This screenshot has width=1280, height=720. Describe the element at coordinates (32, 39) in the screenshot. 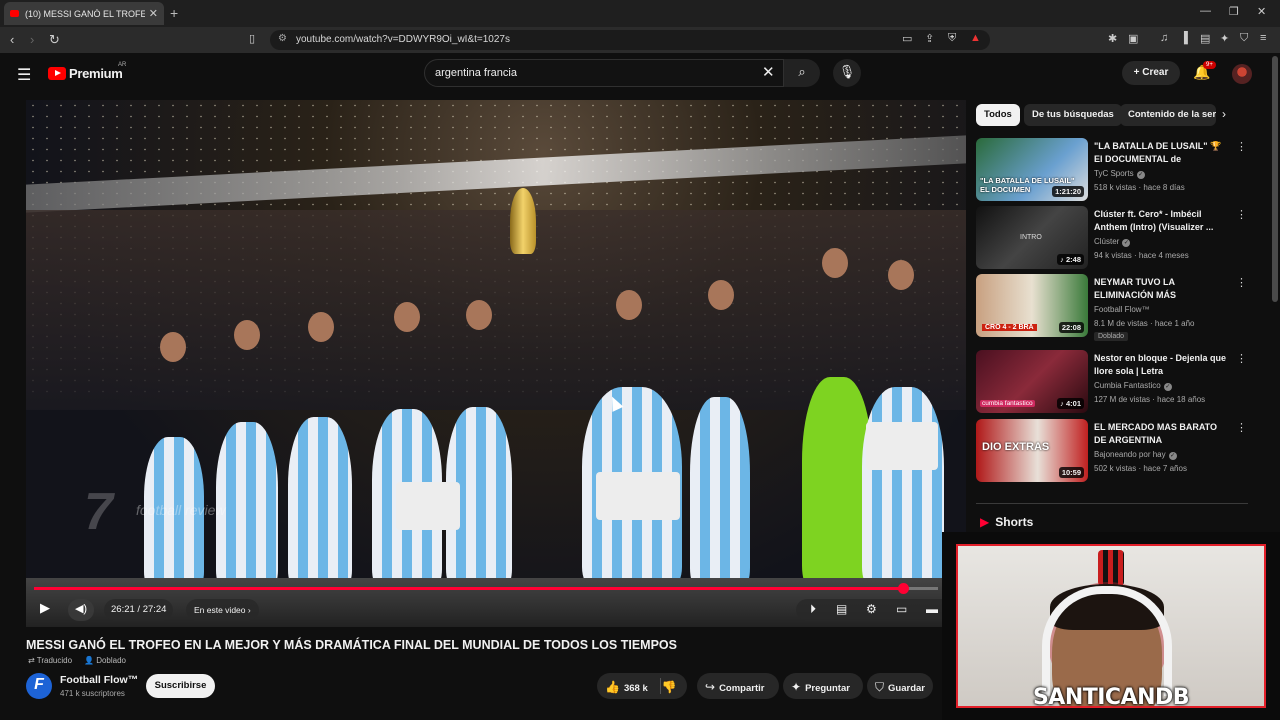

I see `forward-icon: ›` at that location.